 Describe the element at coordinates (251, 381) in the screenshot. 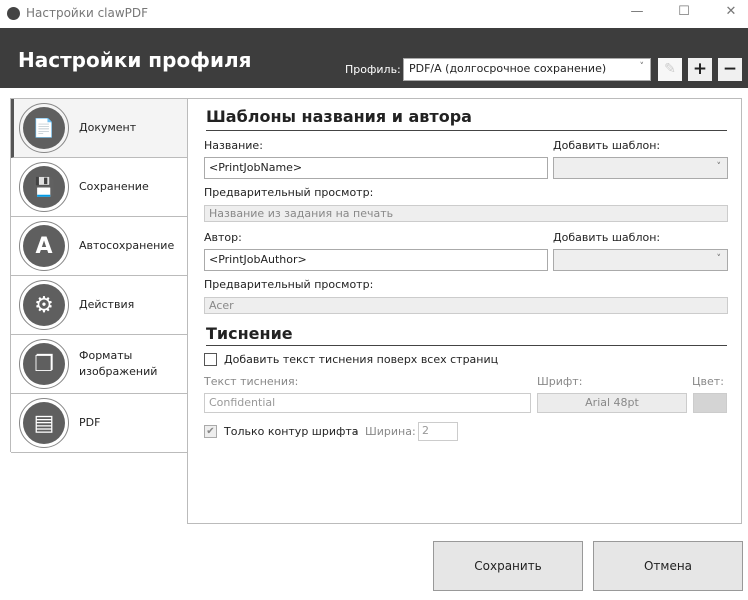

I see `stamp-text-label: Текст тиснения:` at that location.